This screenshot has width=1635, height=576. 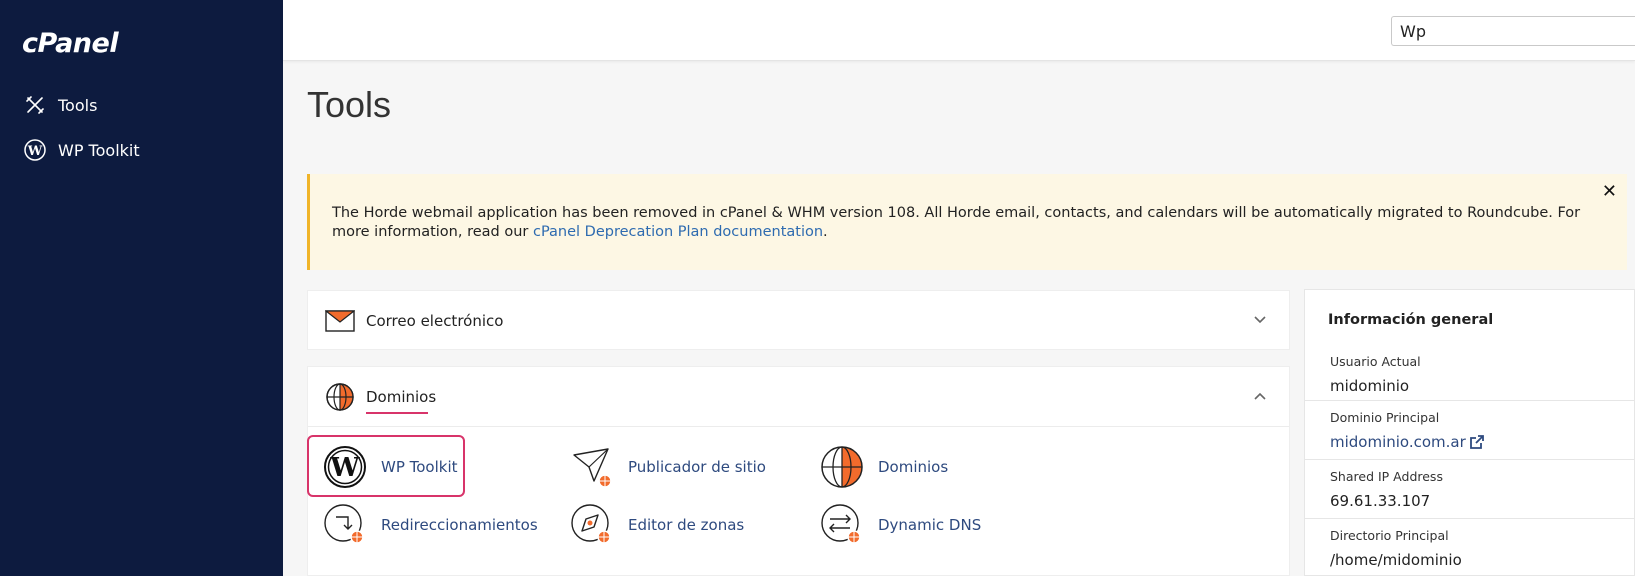 I want to click on info-key: Dominio Principal, so click(x=1385, y=417).